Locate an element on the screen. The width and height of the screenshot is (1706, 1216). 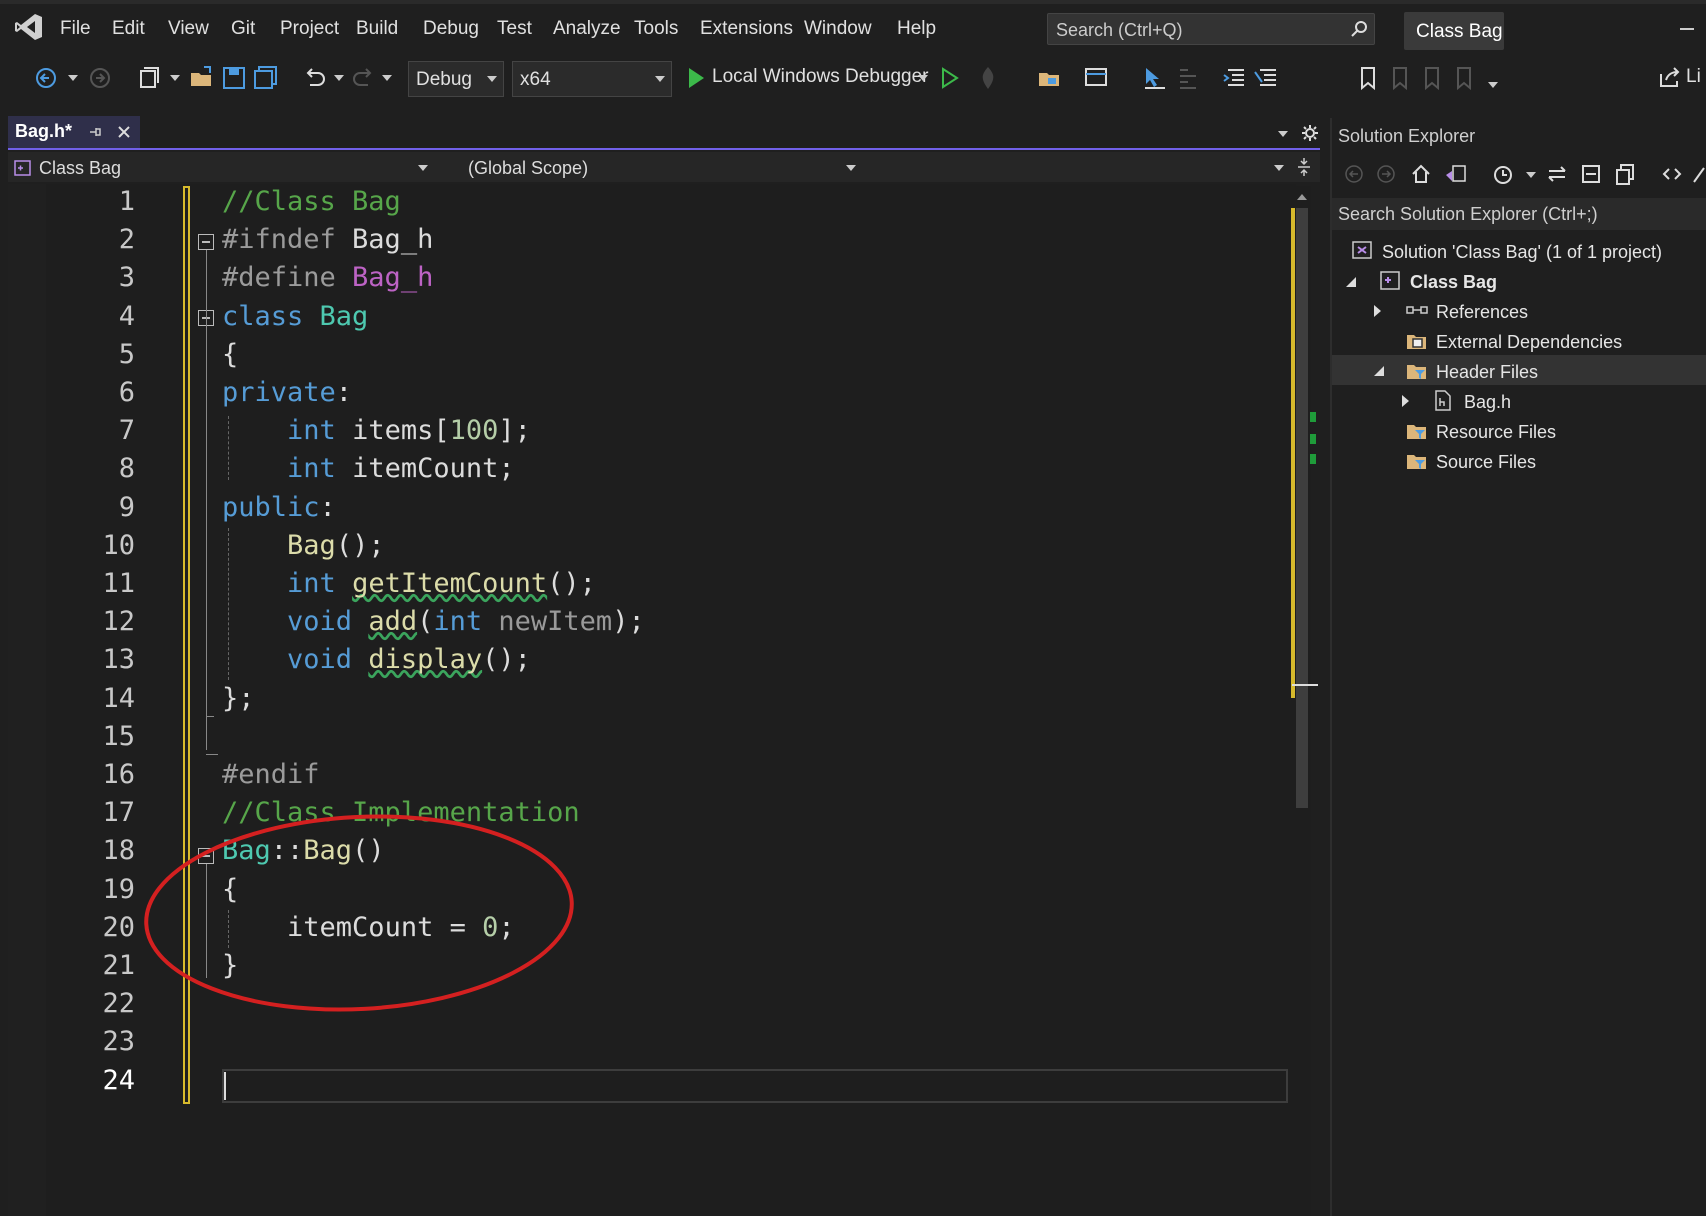
code-line: int getItemCount(); is located at coordinates (409, 583).